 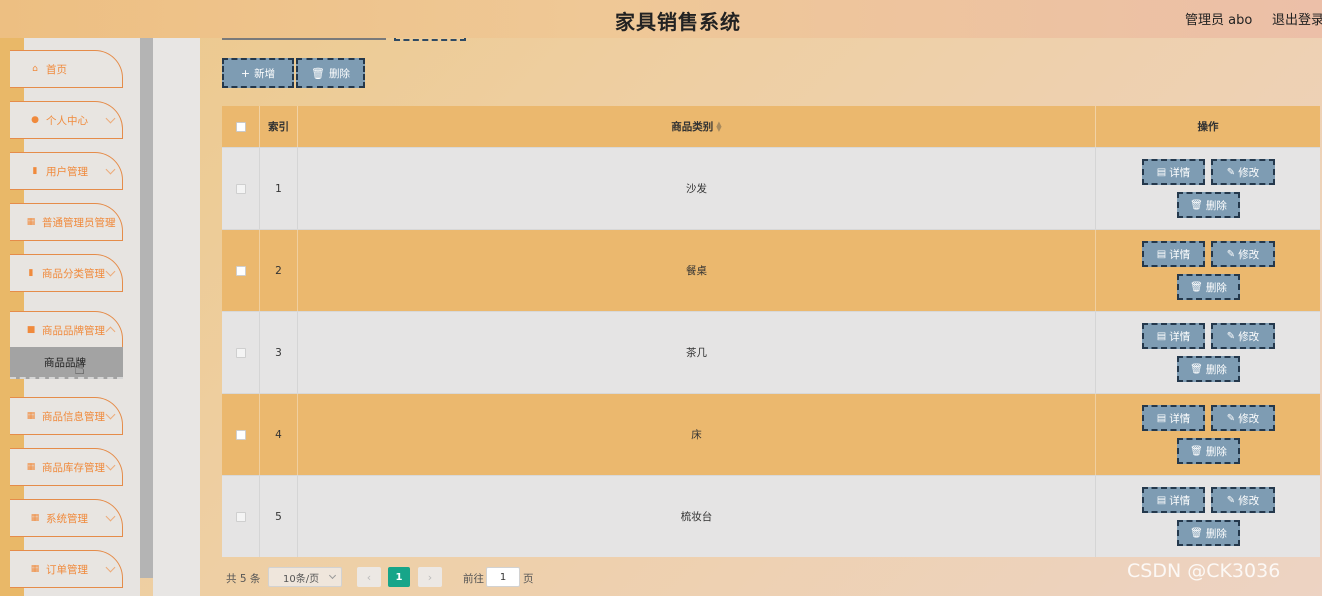 I want to click on bulk-delete-button: 🗑 删除, so click(x=330, y=73).